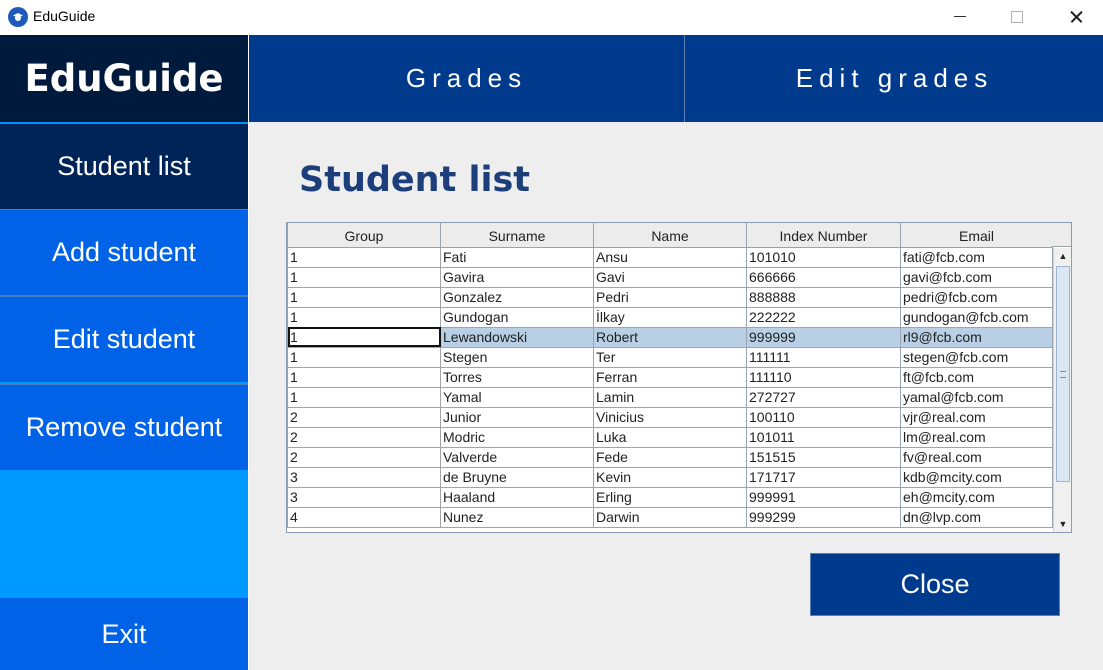 The image size is (1103, 670). Describe the element at coordinates (517, 337) in the screenshot. I see `table-cell: Lewandowski` at that location.